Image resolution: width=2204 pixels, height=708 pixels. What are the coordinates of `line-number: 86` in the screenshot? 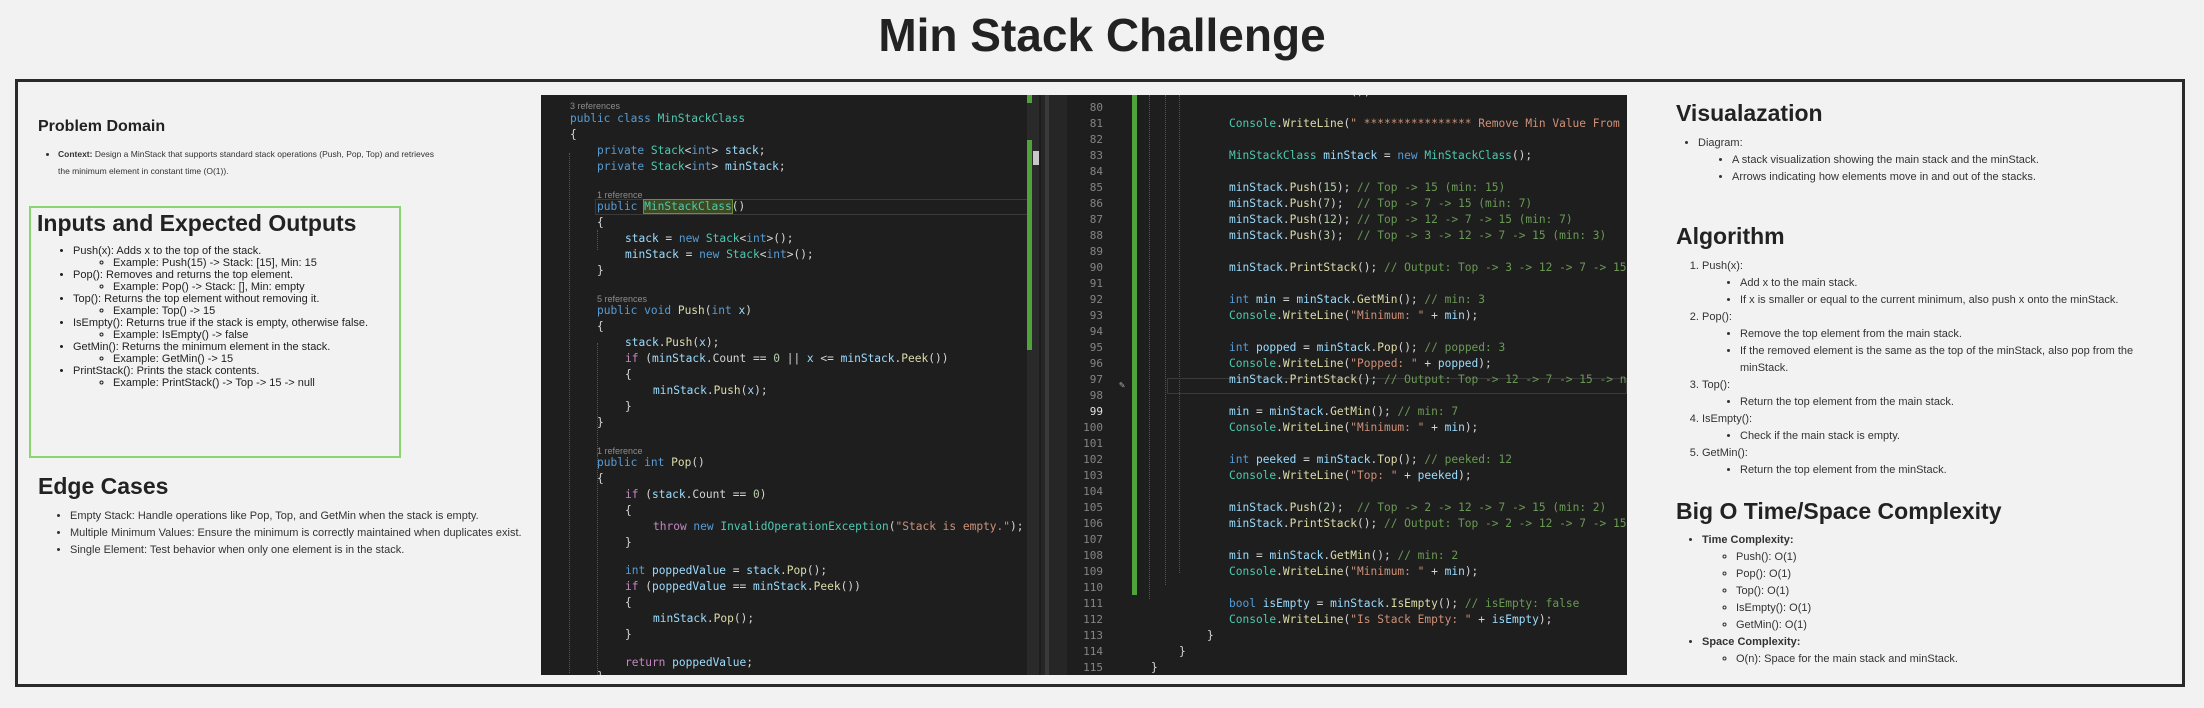 It's located at (1096, 203).